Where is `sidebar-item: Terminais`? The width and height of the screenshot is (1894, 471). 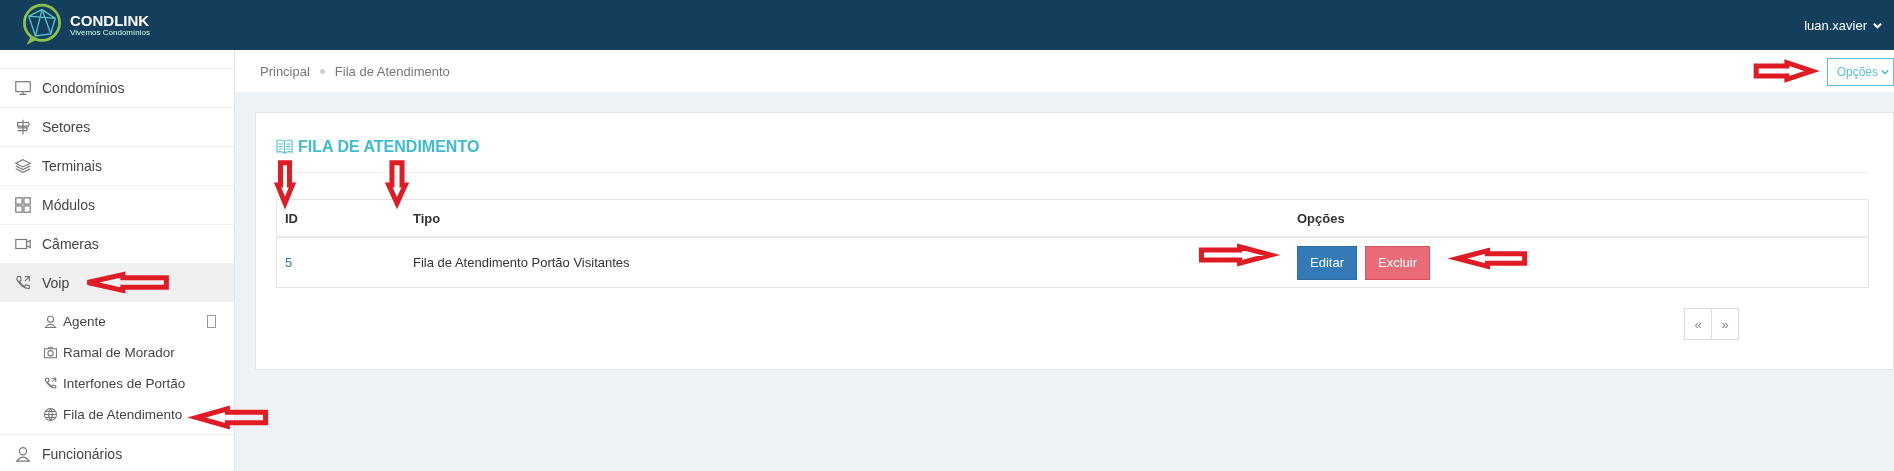 sidebar-item: Terminais is located at coordinates (117, 165).